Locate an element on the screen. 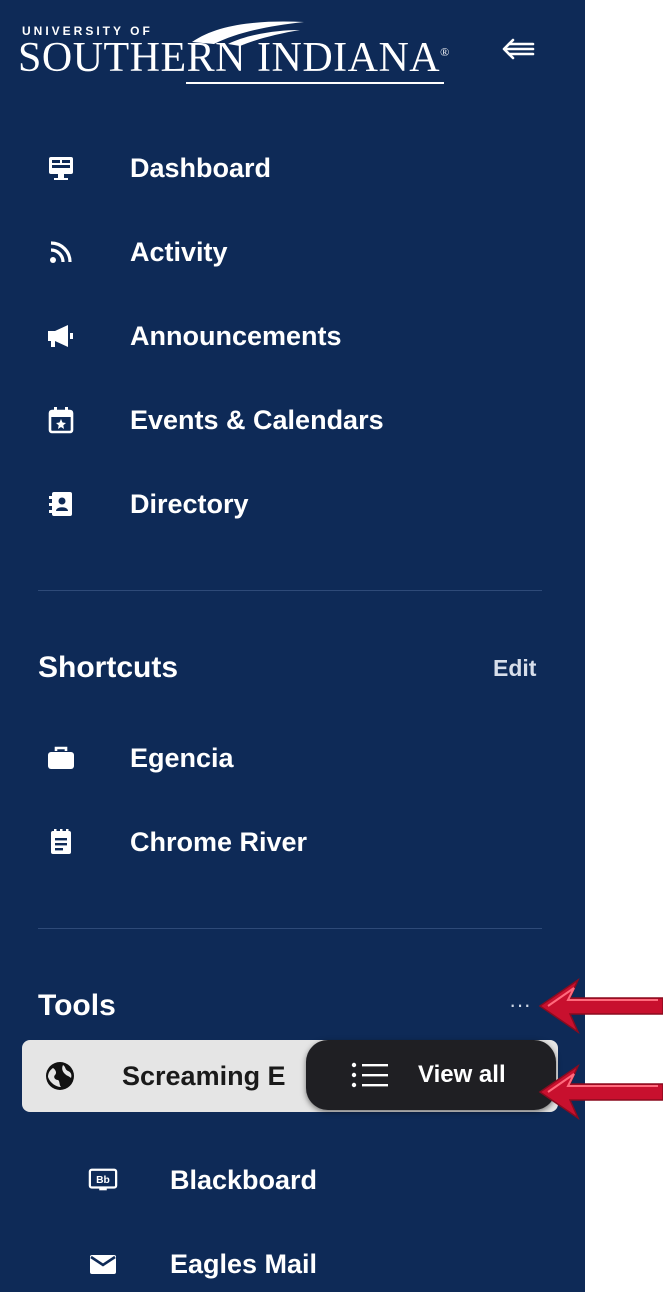 The width and height of the screenshot is (663, 1292). nav-label-events-calendars: Events & Calendars is located at coordinates (257, 419).